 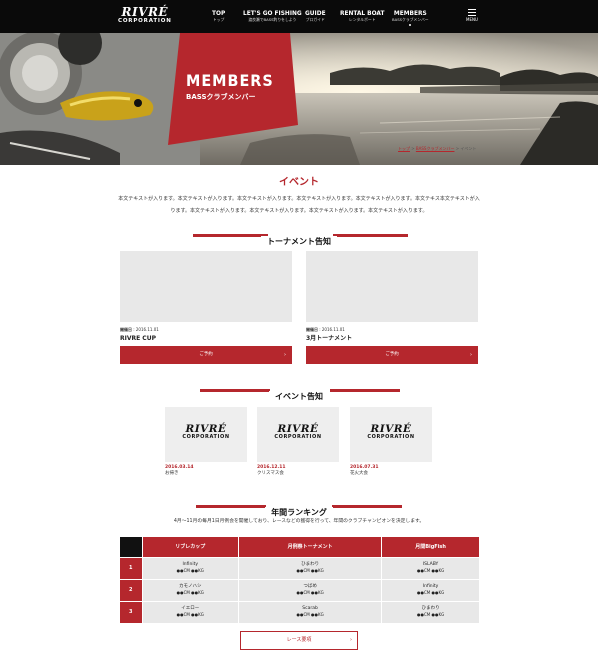 I want to click on section-title: トーナメント告知, so click(x=299, y=242).